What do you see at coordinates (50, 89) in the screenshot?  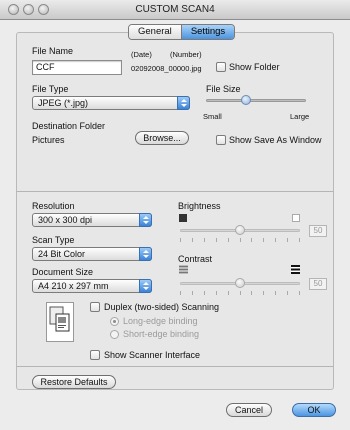 I see `file-type-label: File Type` at bounding box center [50, 89].